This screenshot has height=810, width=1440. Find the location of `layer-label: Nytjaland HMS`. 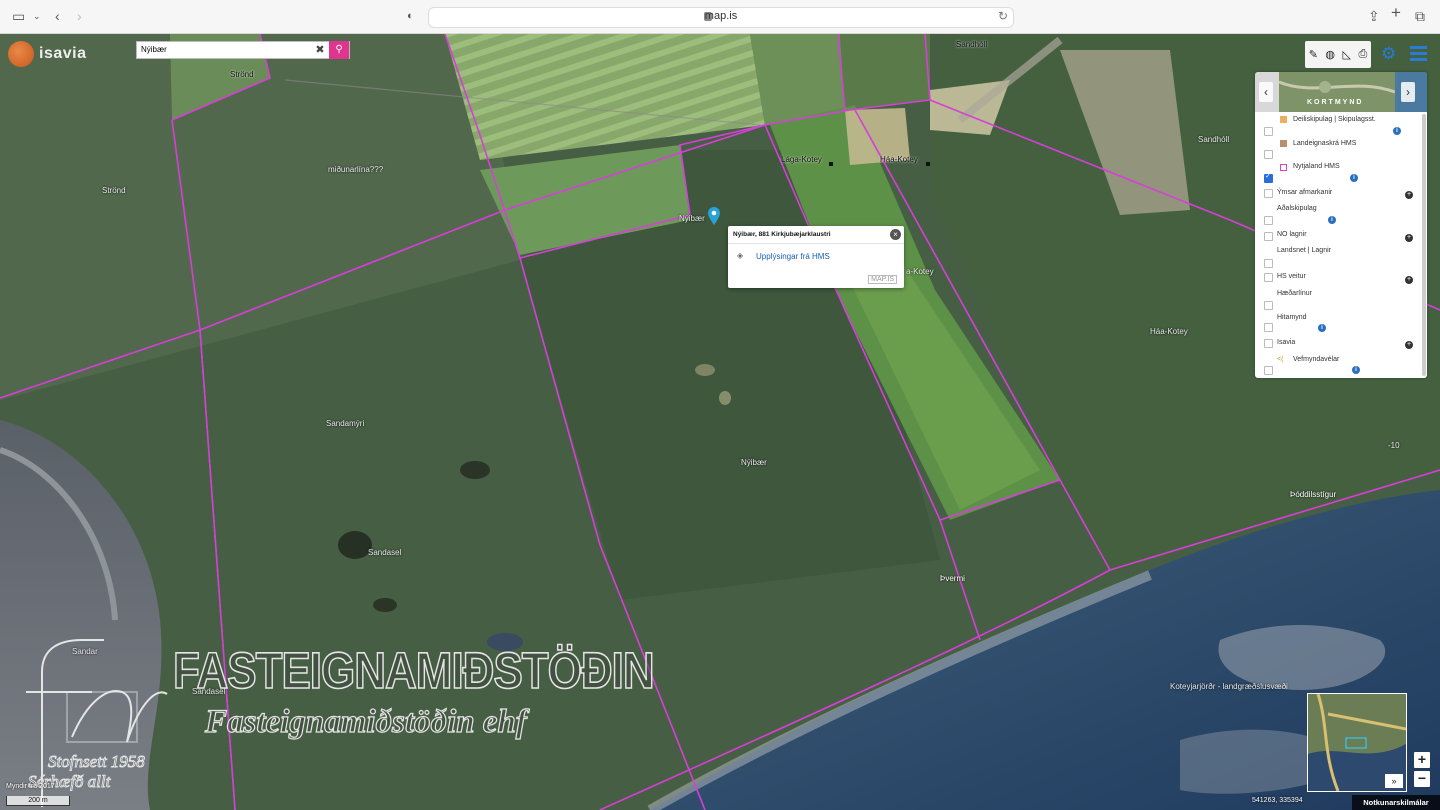

layer-label: Nytjaland HMS is located at coordinates (1316, 166).